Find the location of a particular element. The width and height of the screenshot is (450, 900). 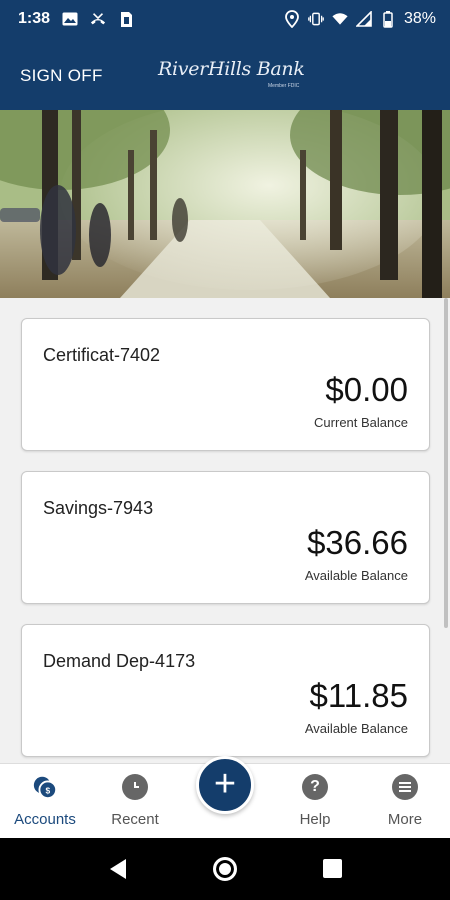

home-icon is located at coordinates (225, 869).